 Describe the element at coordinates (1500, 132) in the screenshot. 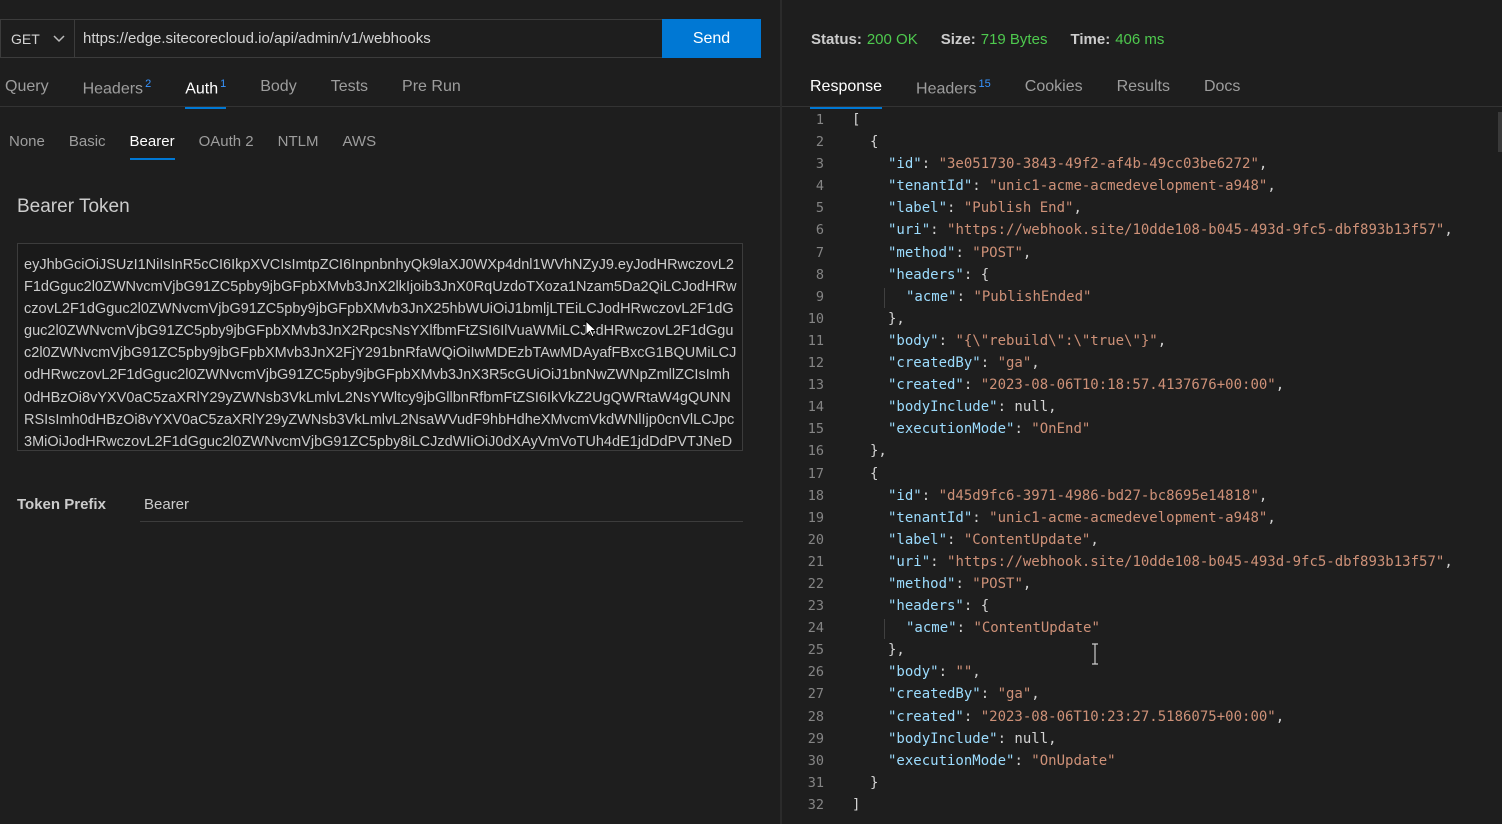

I see `response-scrollbar` at that location.